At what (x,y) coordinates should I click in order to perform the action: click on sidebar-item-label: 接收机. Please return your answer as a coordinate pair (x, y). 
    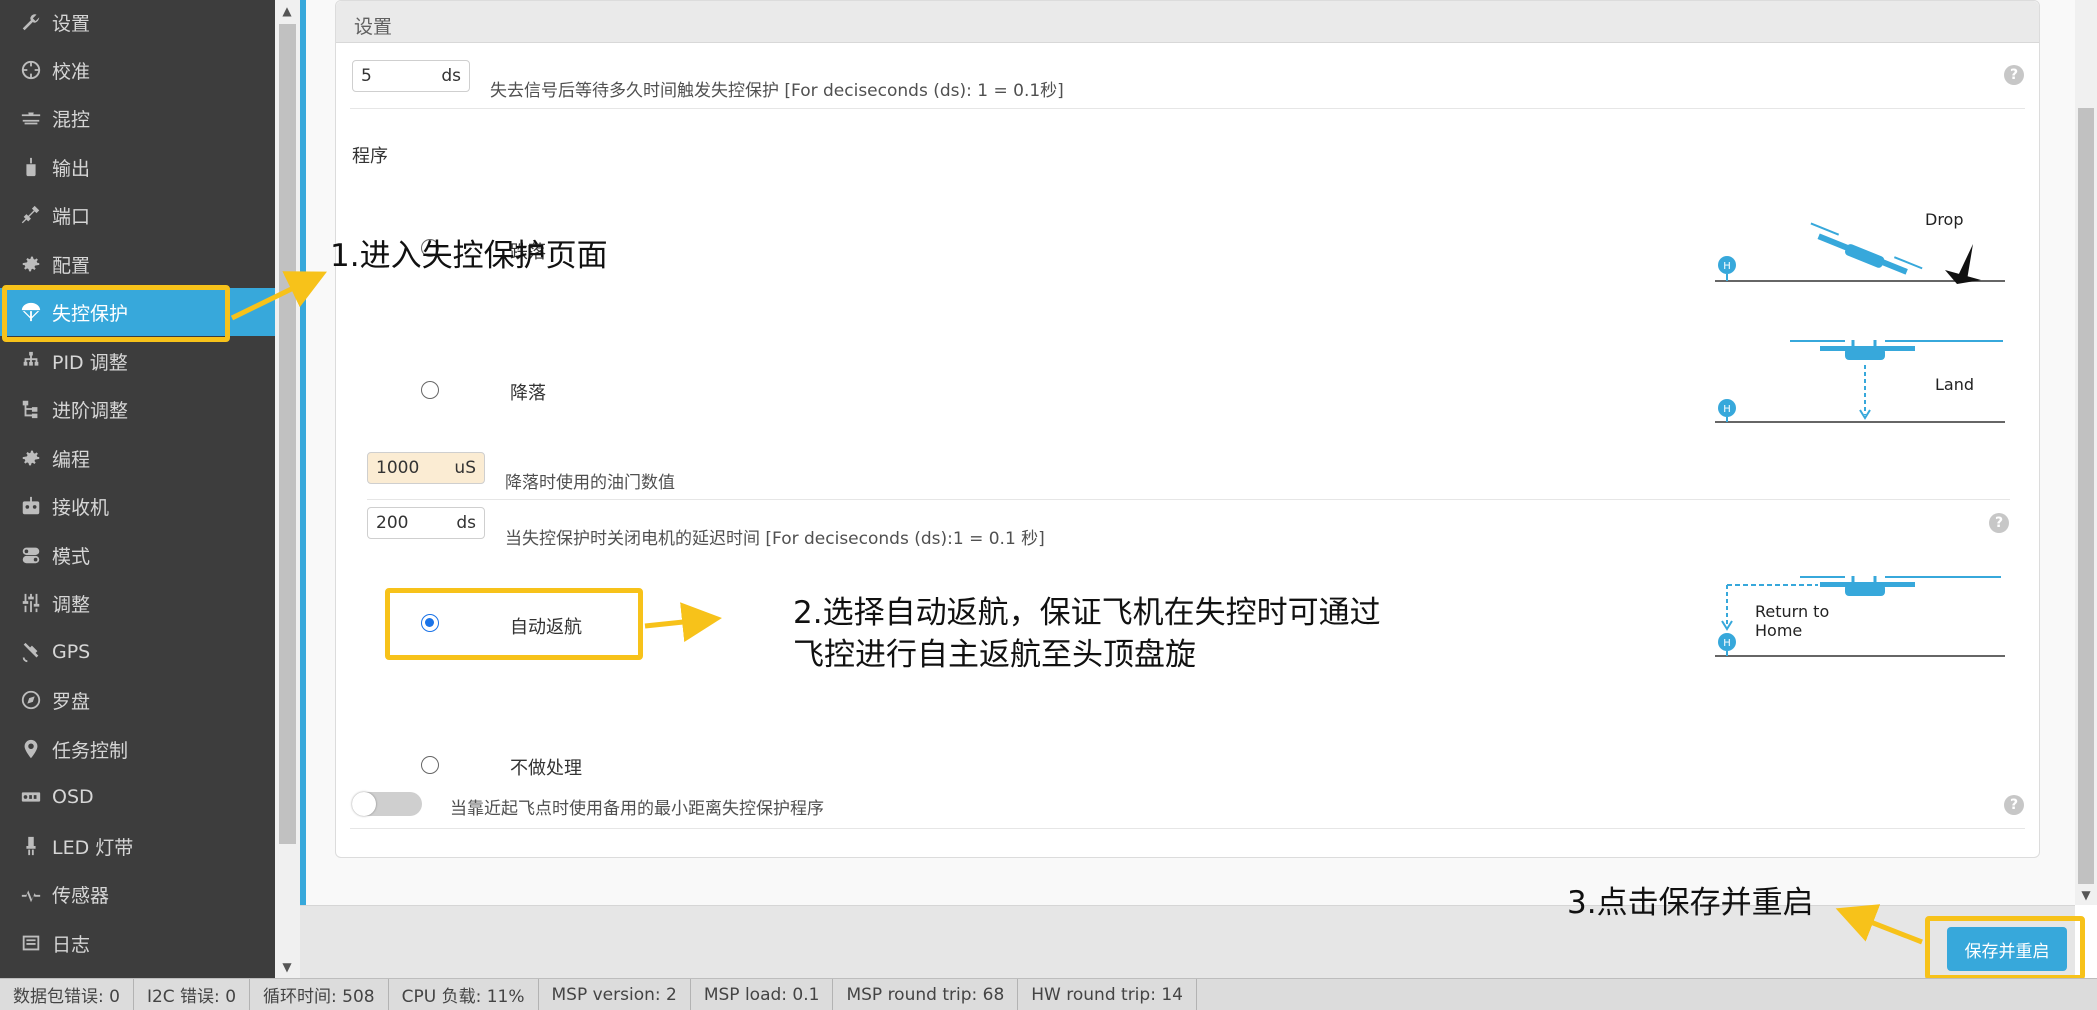
    Looking at the image, I should click on (81, 507).